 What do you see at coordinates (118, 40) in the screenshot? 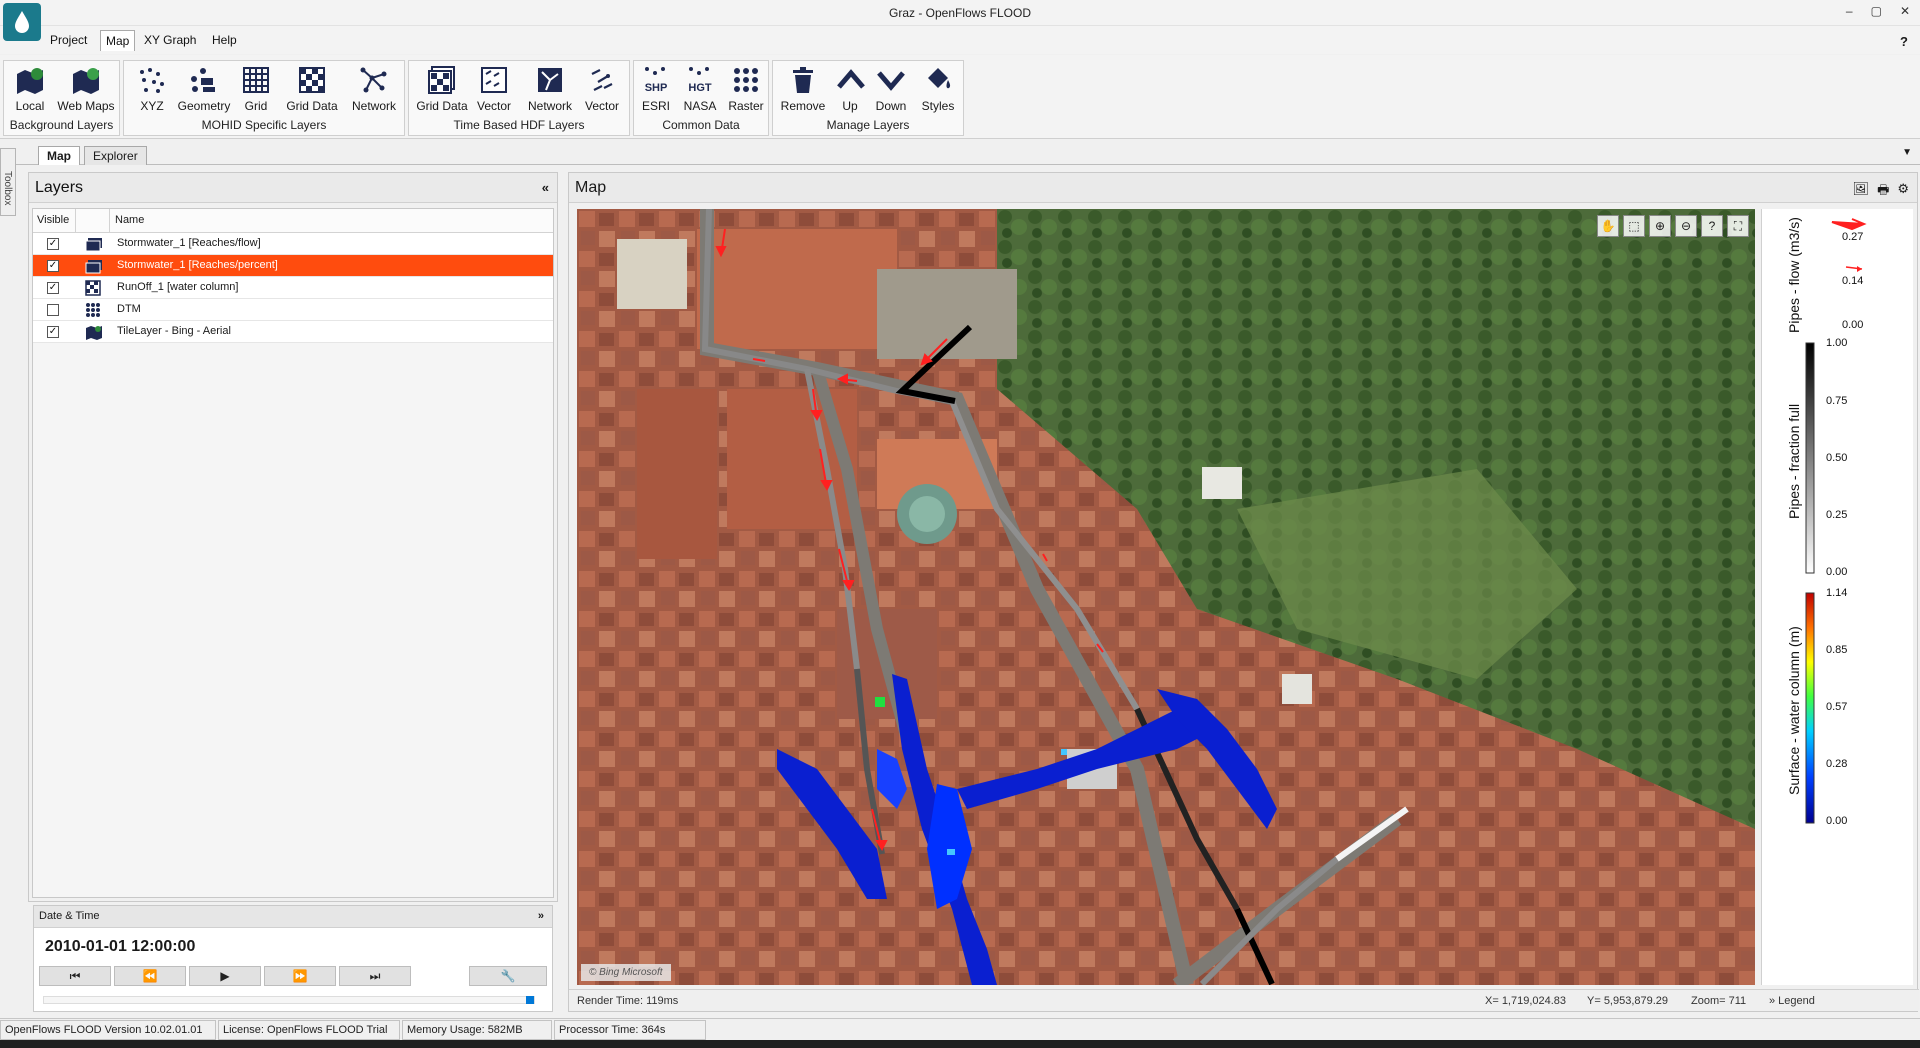
I see `menu-map: Map` at bounding box center [118, 40].